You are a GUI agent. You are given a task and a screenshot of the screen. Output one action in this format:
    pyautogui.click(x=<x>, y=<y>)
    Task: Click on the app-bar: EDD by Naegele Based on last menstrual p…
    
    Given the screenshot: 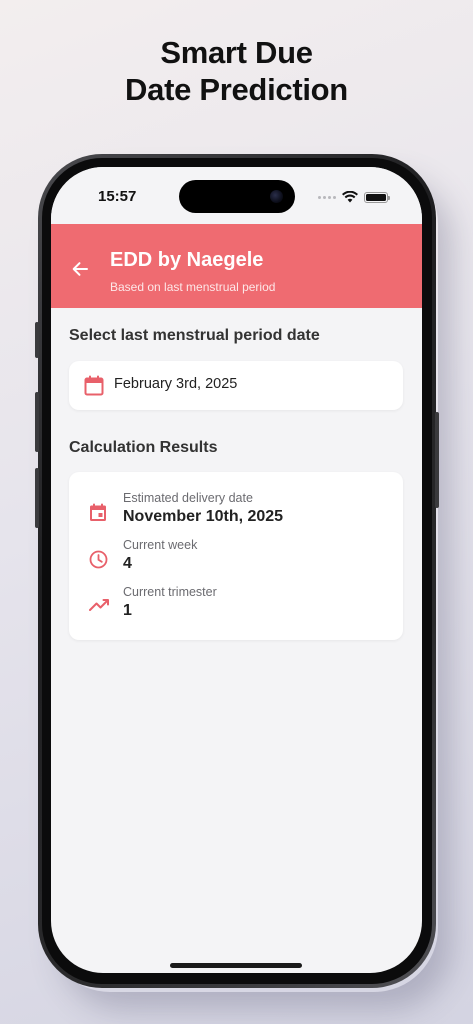 What is the action you would take?
    pyautogui.click(x=236, y=266)
    